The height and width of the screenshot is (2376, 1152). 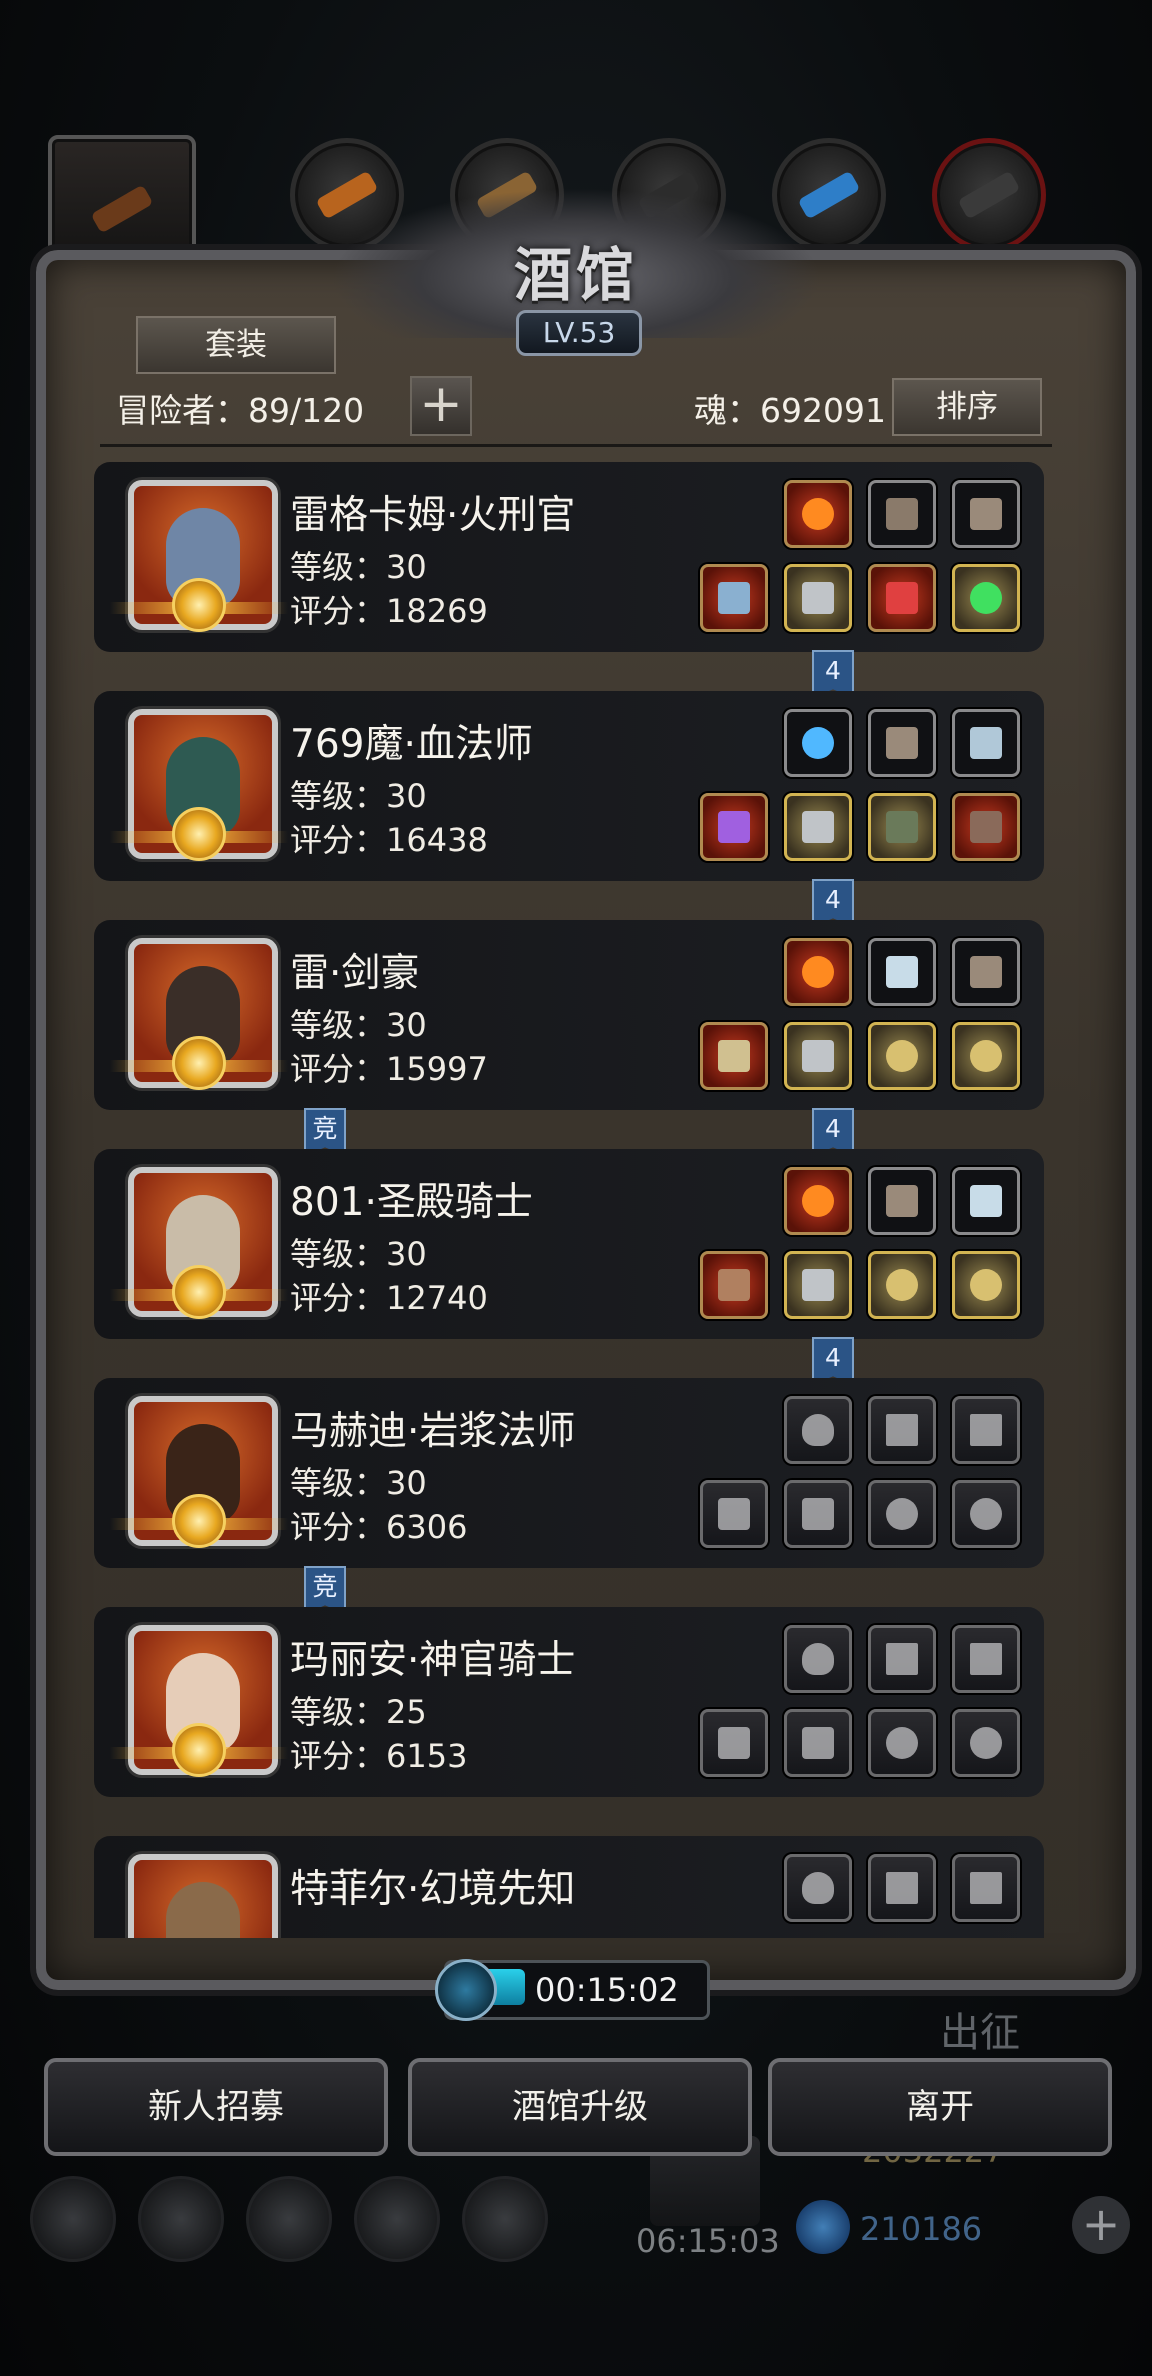 I want to click on expedition-label: 出征, so click(x=980, y=2033).